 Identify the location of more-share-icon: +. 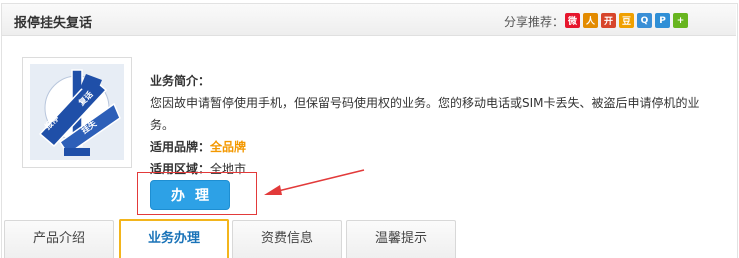
(680, 20).